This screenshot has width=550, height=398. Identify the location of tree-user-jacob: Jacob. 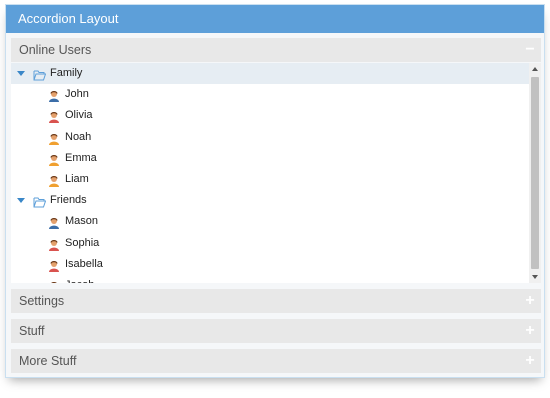
(270, 279).